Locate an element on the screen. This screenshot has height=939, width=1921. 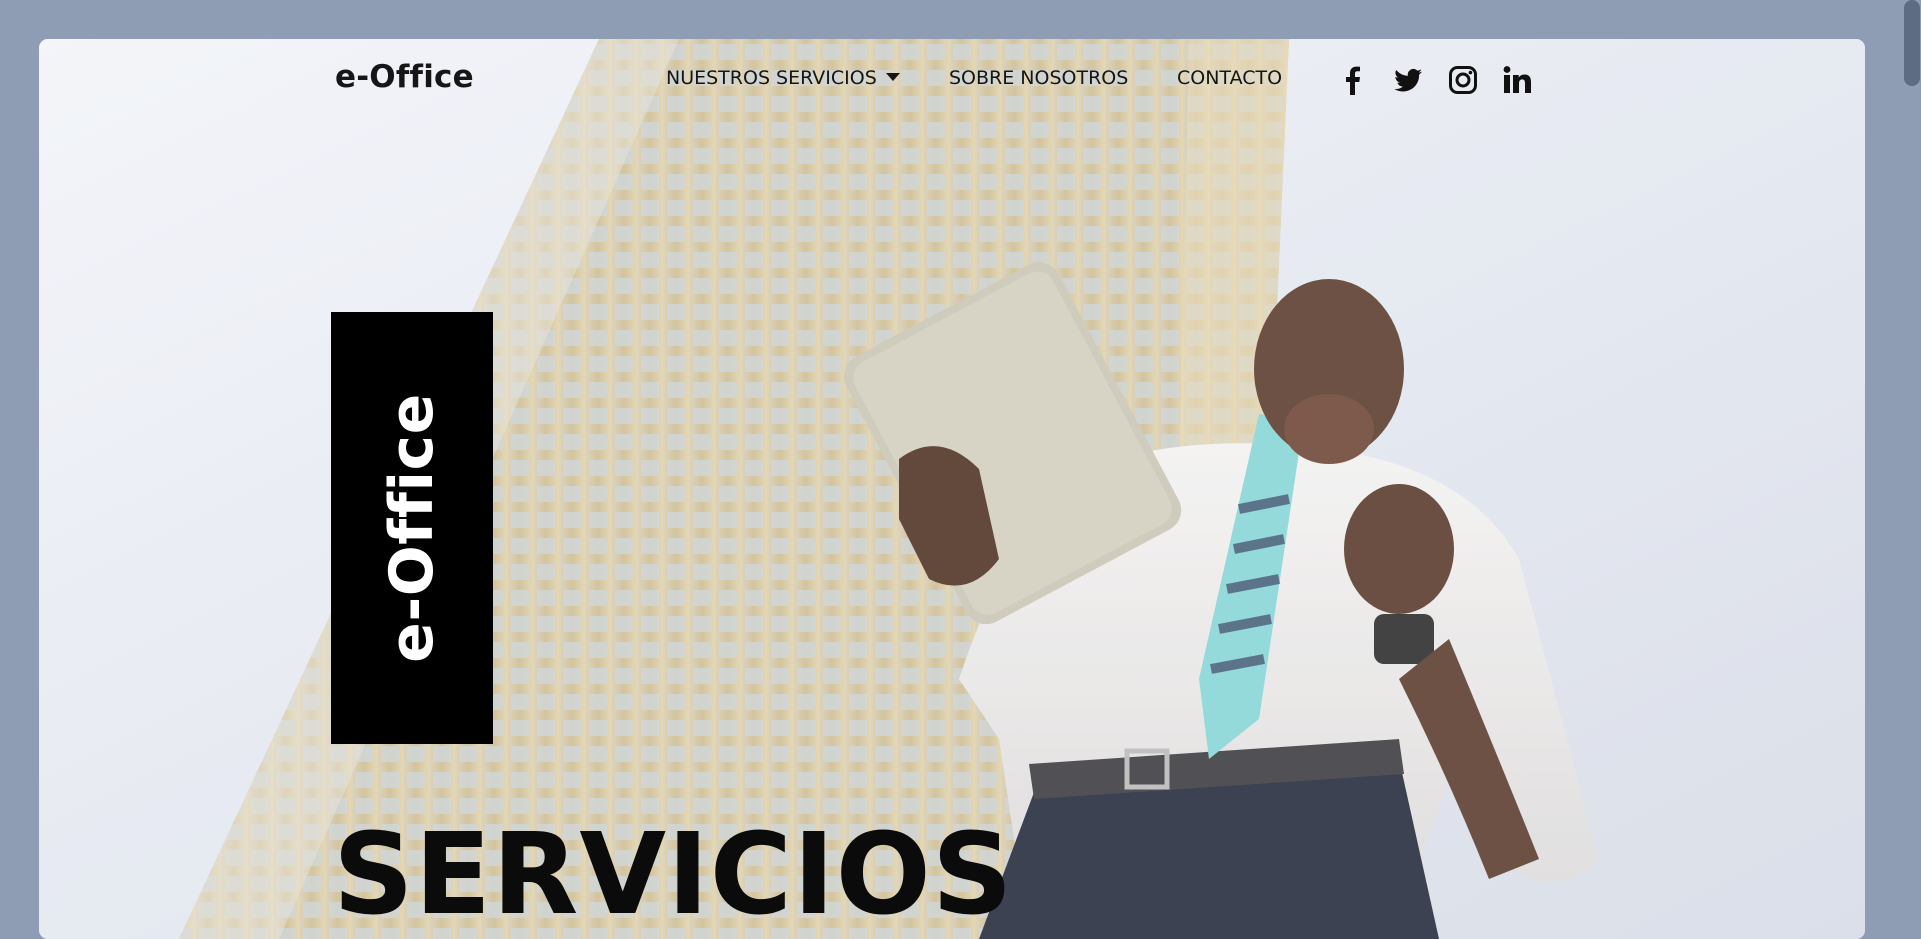
scrollbar-thumb is located at coordinates (1912, 43).